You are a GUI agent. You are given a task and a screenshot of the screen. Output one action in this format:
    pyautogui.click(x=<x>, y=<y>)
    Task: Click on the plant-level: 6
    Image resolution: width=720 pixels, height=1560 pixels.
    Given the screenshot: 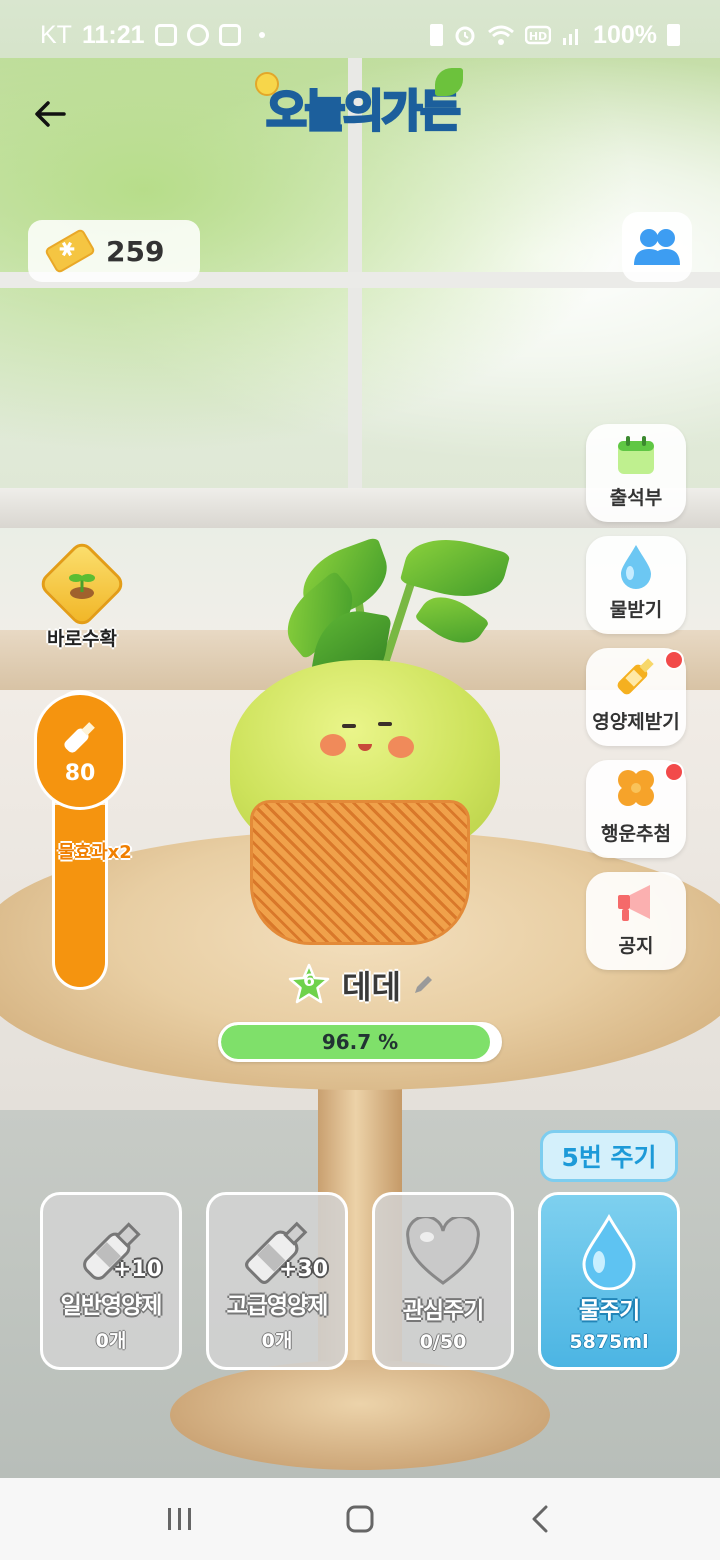 What is the action you would take?
    pyautogui.click(x=309, y=981)
    